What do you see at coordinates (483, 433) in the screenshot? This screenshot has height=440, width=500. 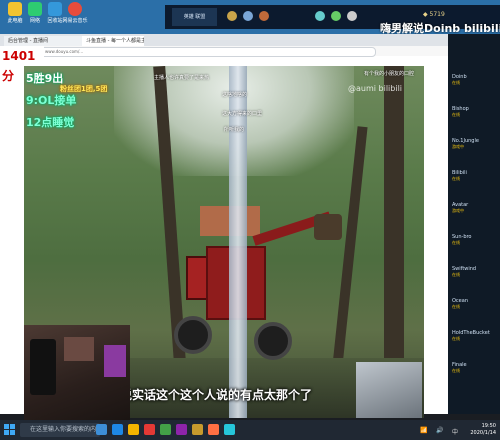 I see `clock-date: 2020/1/14` at bounding box center [483, 433].